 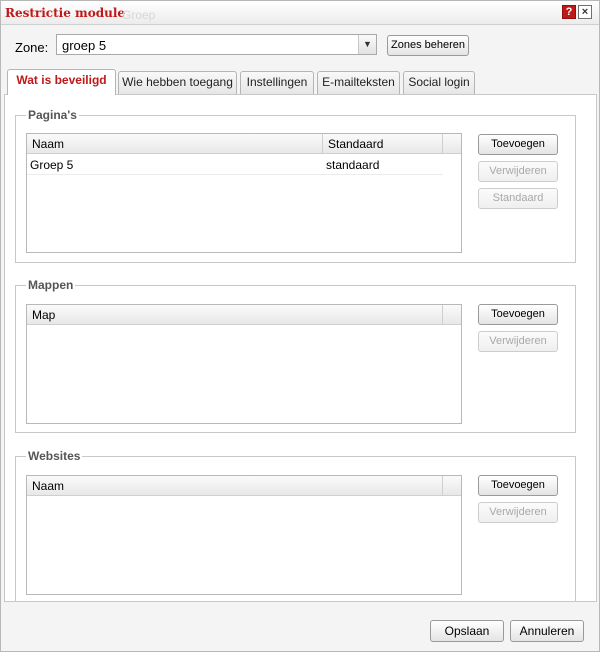 I want to click on dialog-title: Restrictie module, so click(x=65, y=13).